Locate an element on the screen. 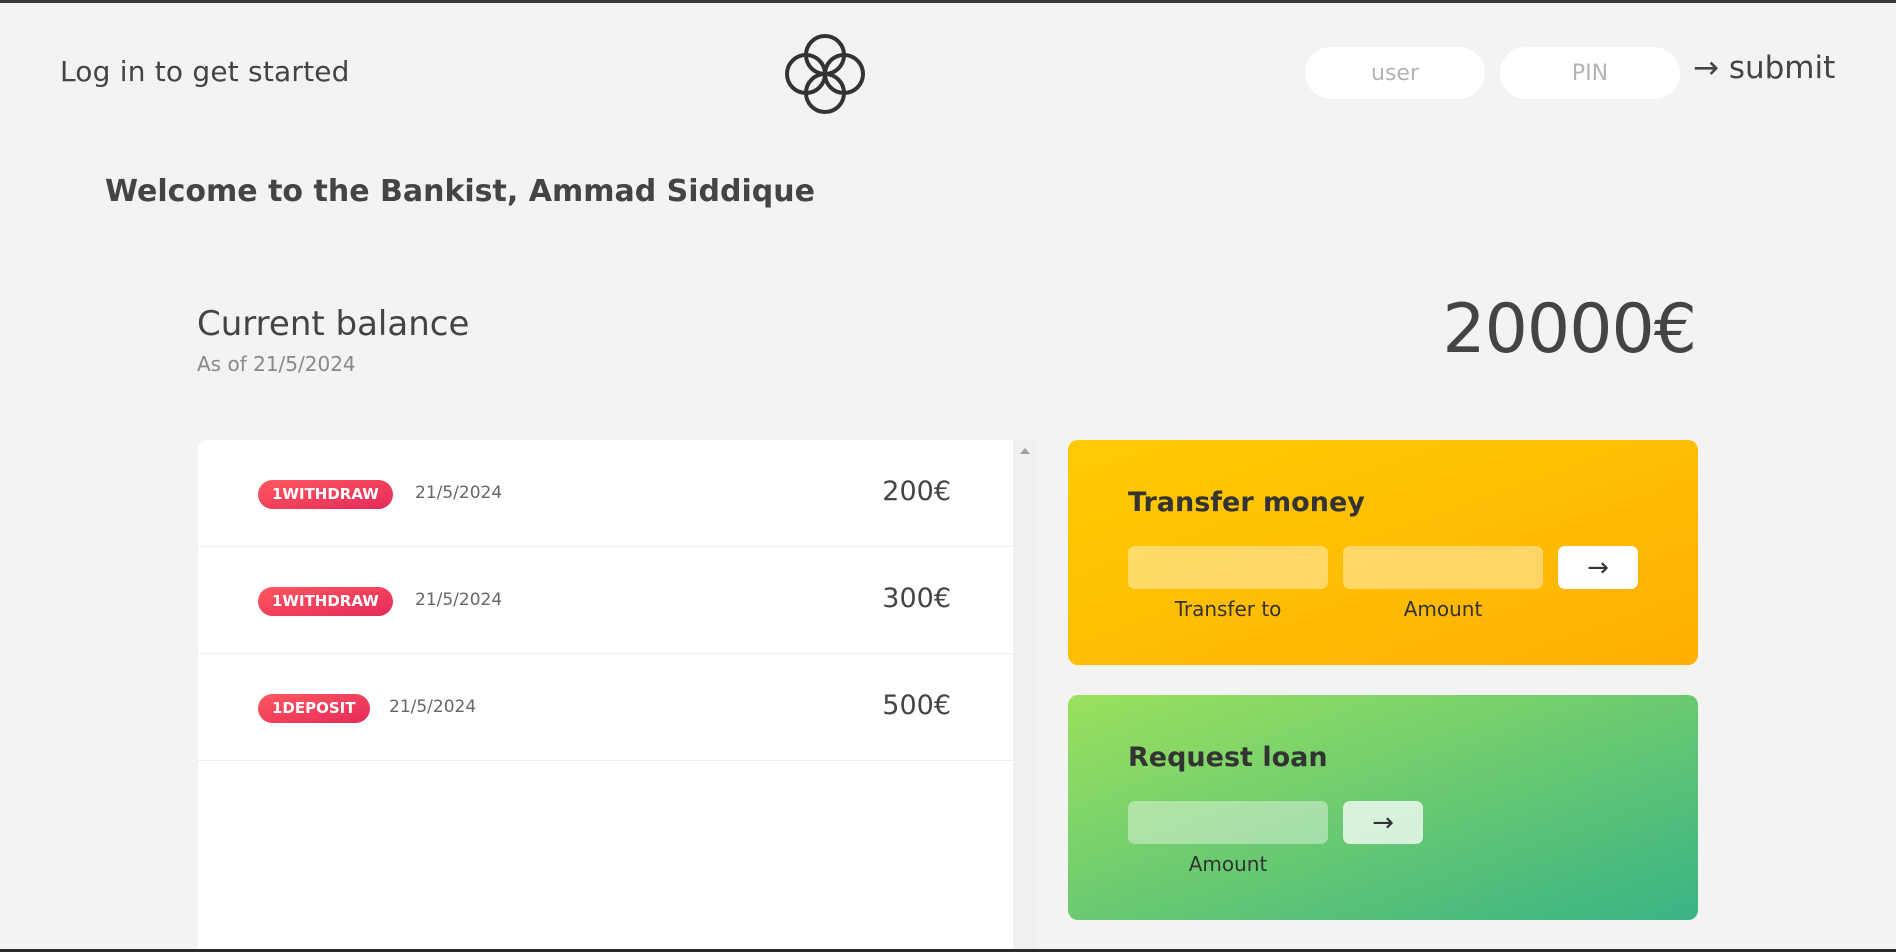 The width and height of the screenshot is (1896, 952). transfer-submit-button: → is located at coordinates (1598, 567).